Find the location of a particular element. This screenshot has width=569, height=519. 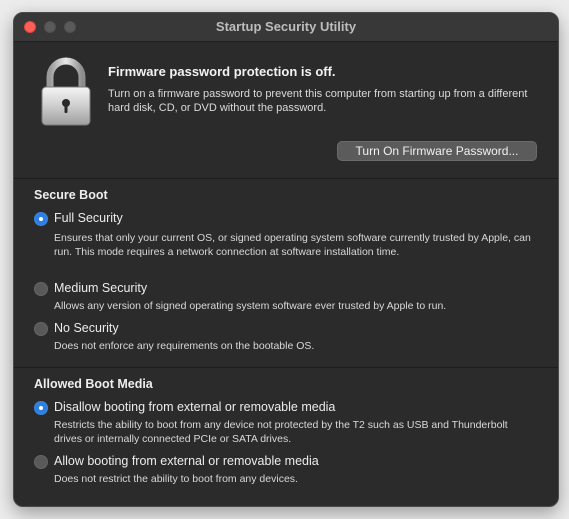

title-bar: Startup Security Utility is located at coordinates (286, 27).